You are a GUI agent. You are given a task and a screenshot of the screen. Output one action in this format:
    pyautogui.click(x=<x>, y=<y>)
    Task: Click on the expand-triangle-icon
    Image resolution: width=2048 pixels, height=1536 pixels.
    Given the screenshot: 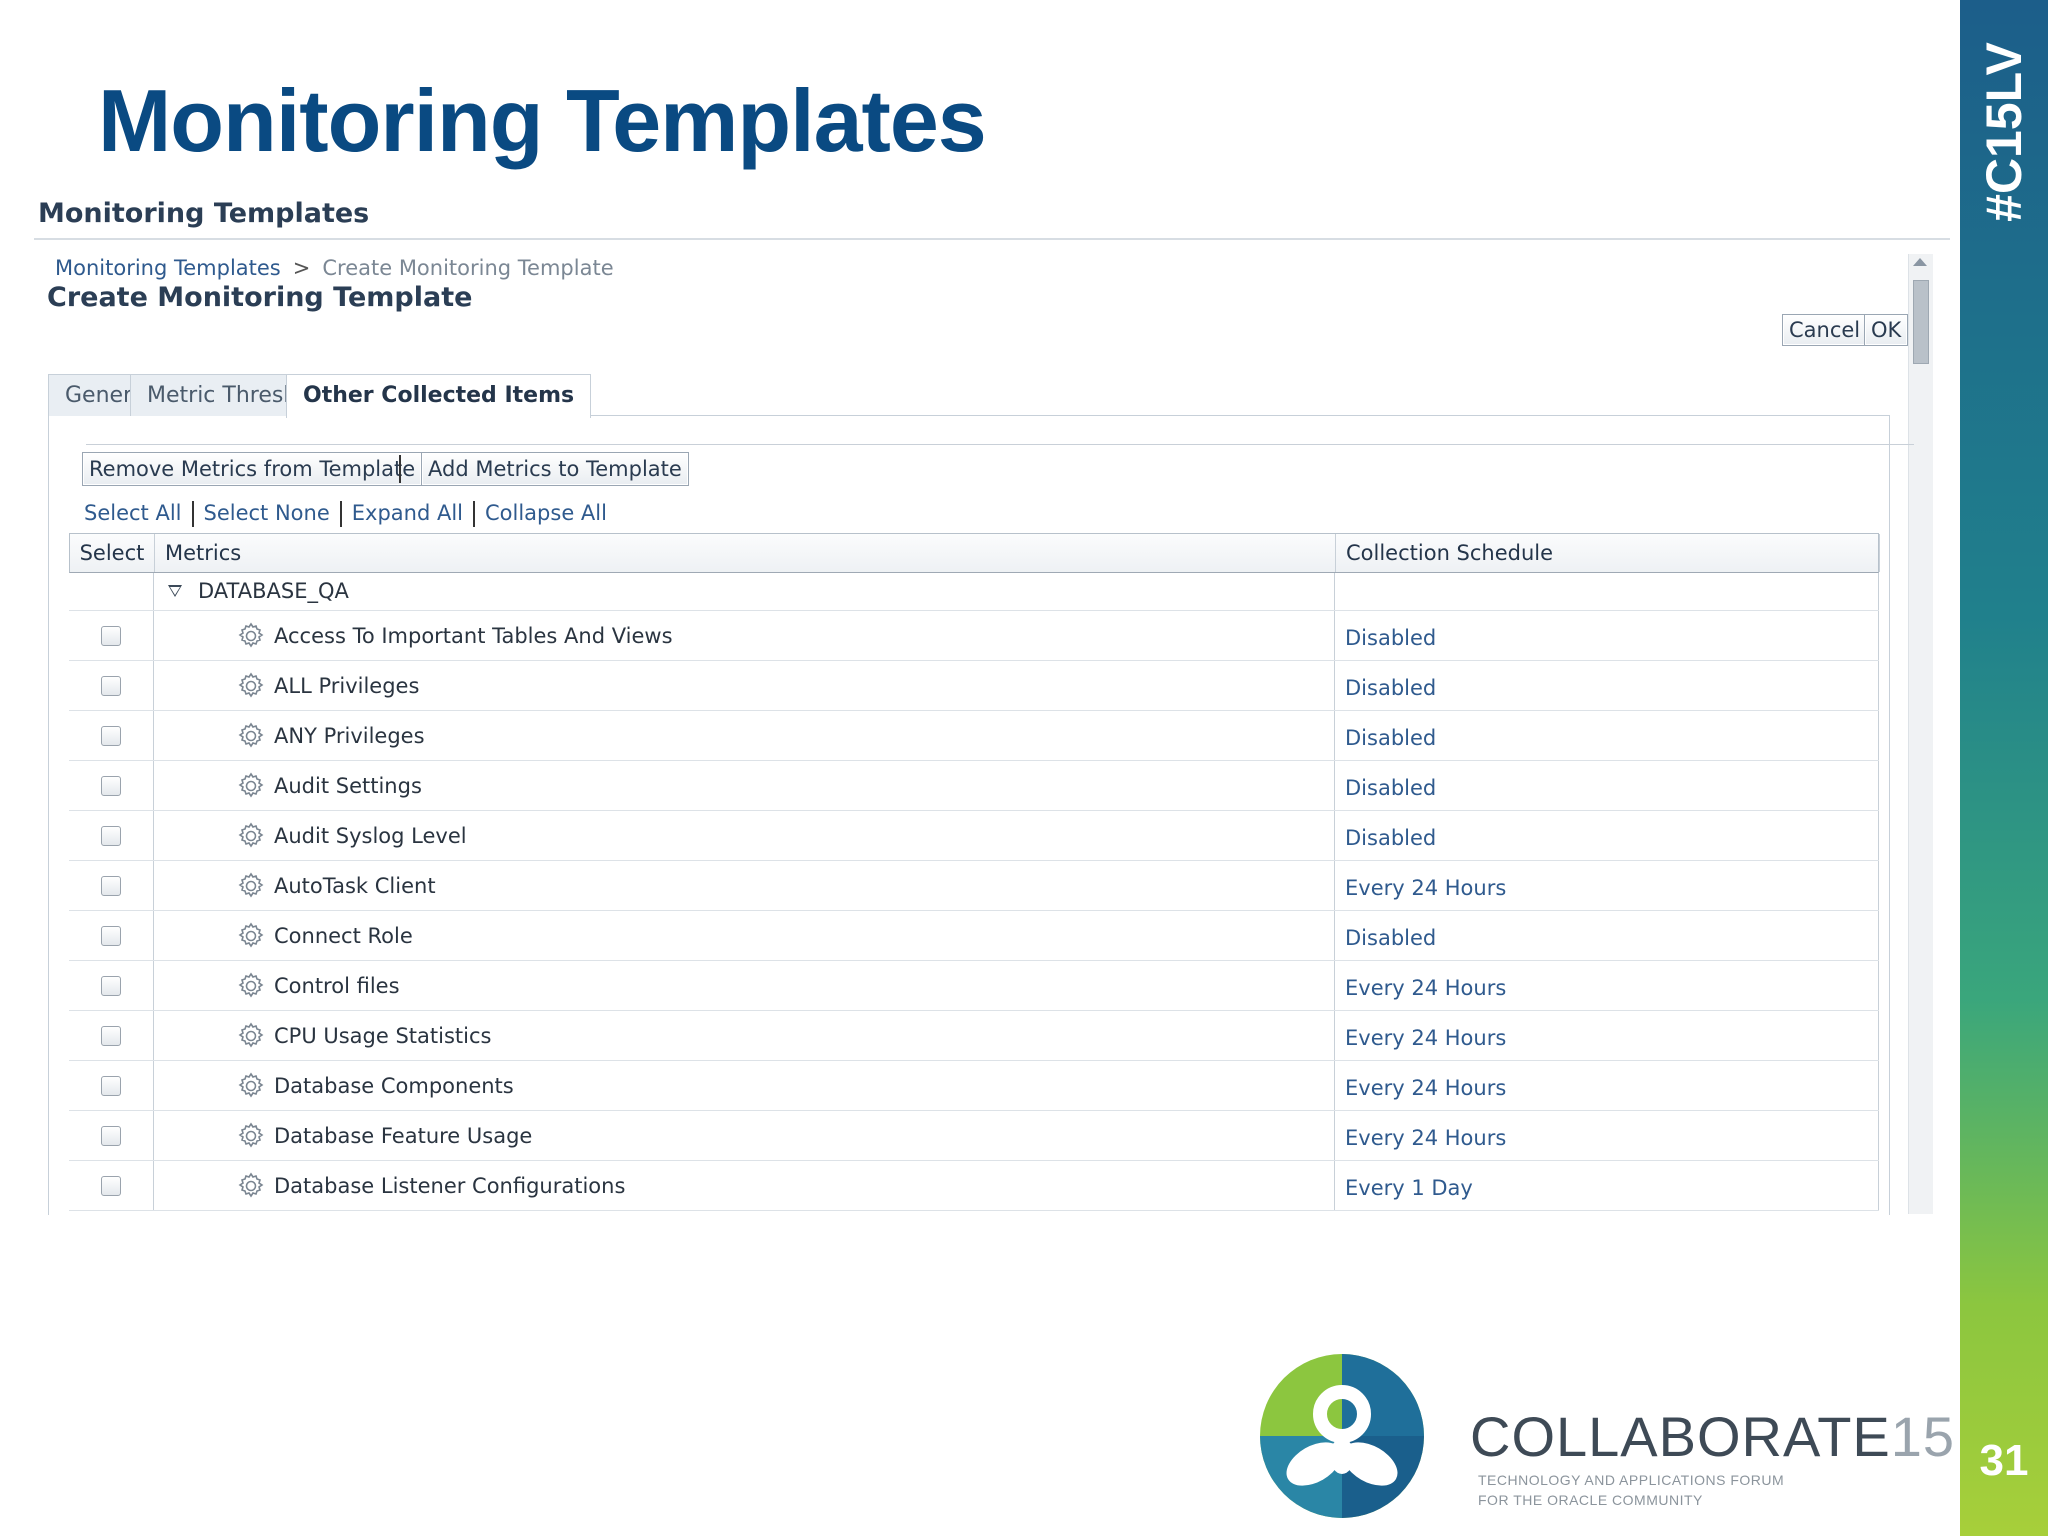 What is the action you would take?
    pyautogui.click(x=175, y=591)
    